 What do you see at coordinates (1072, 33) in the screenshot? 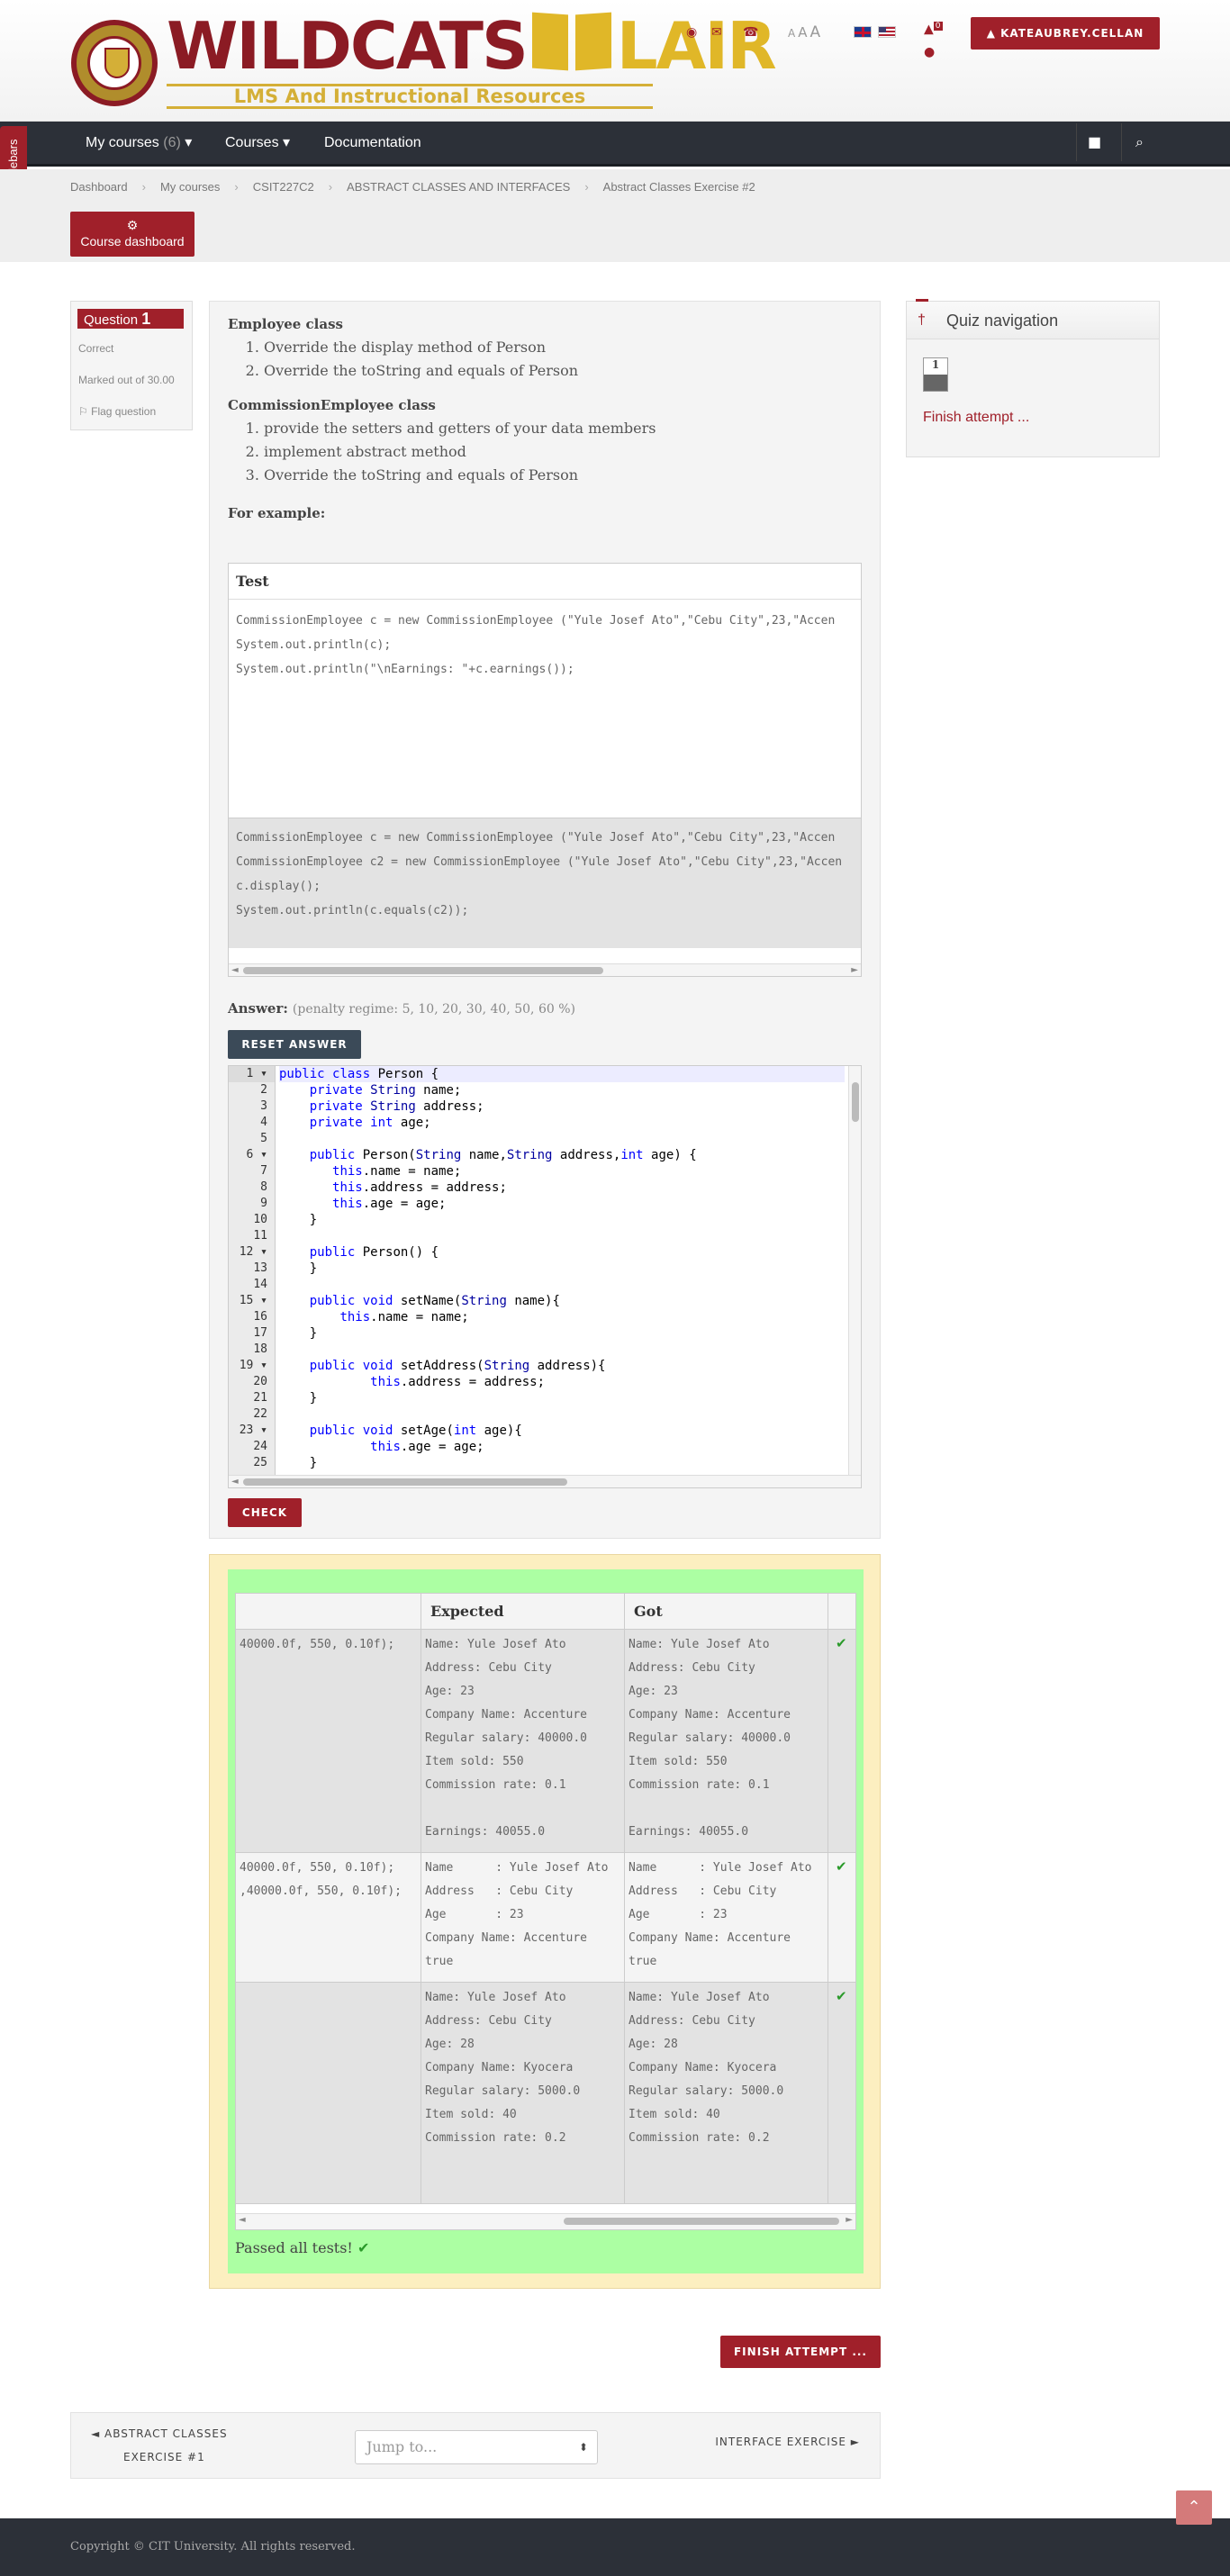
I see `user-name: KATEAUBREY.CELLAN` at bounding box center [1072, 33].